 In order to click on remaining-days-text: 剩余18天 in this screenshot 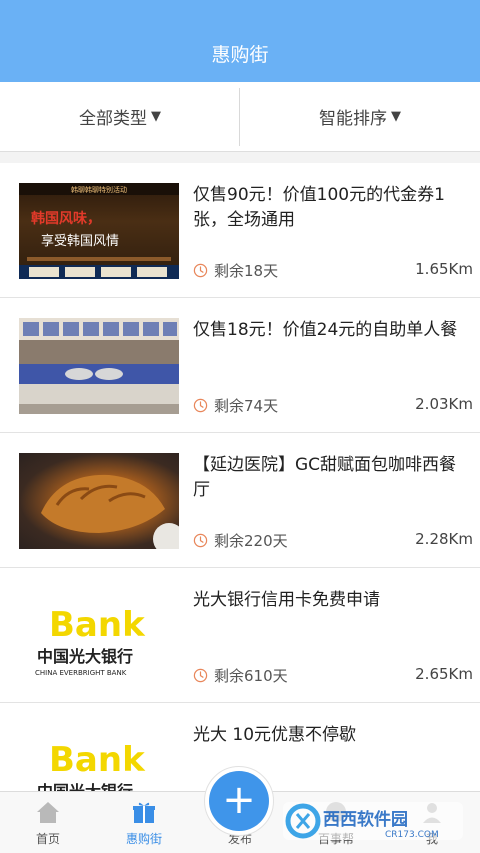, I will do `click(246, 271)`.